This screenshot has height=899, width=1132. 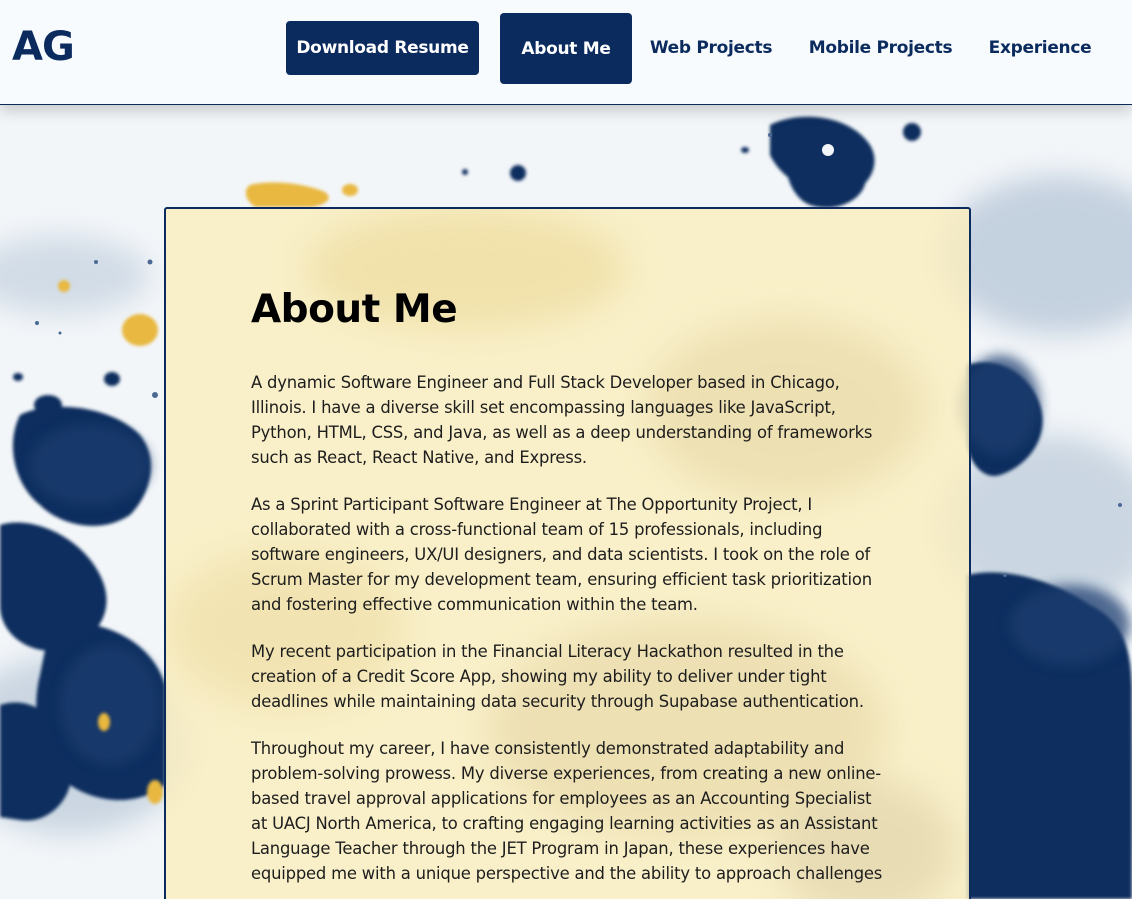 I want to click on nav-experience: Experience, so click(x=1040, y=48).